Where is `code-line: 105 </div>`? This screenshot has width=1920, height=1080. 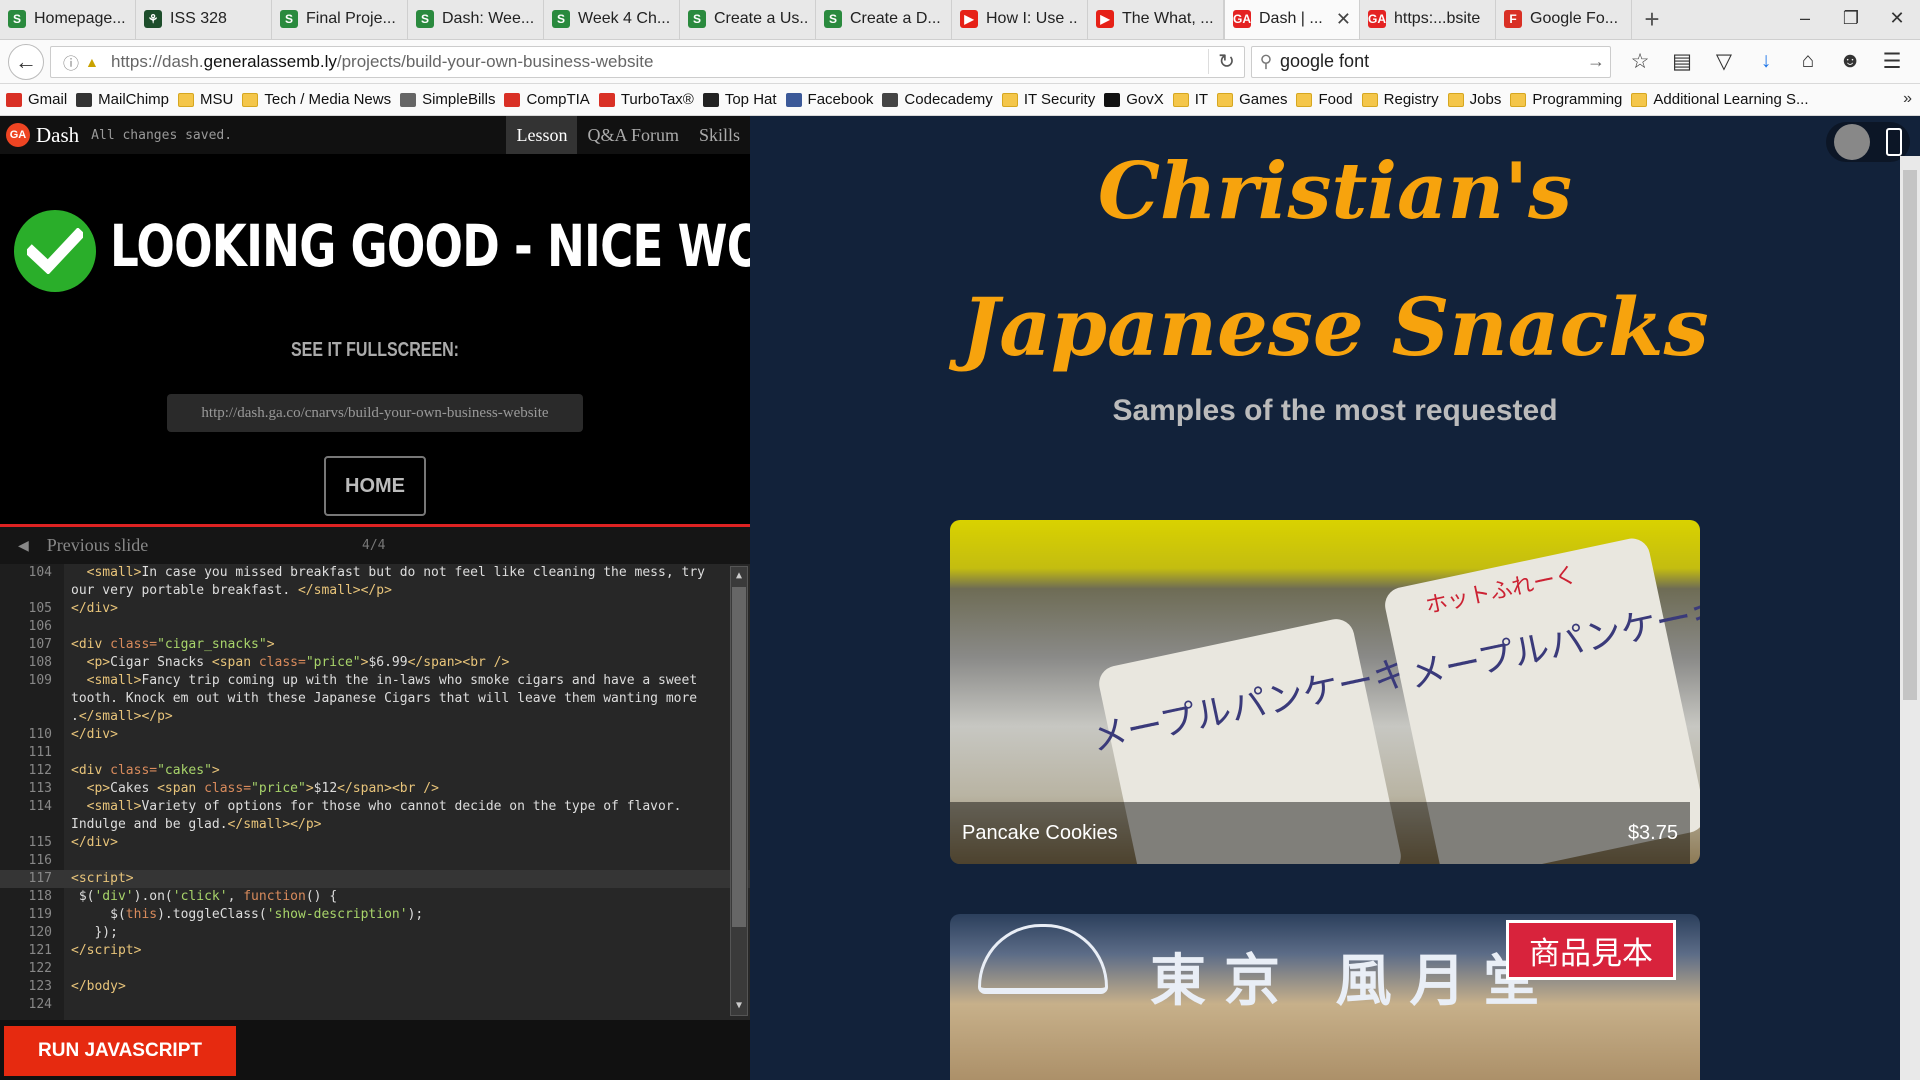
code-line: 105 </div> is located at coordinates (375, 609).